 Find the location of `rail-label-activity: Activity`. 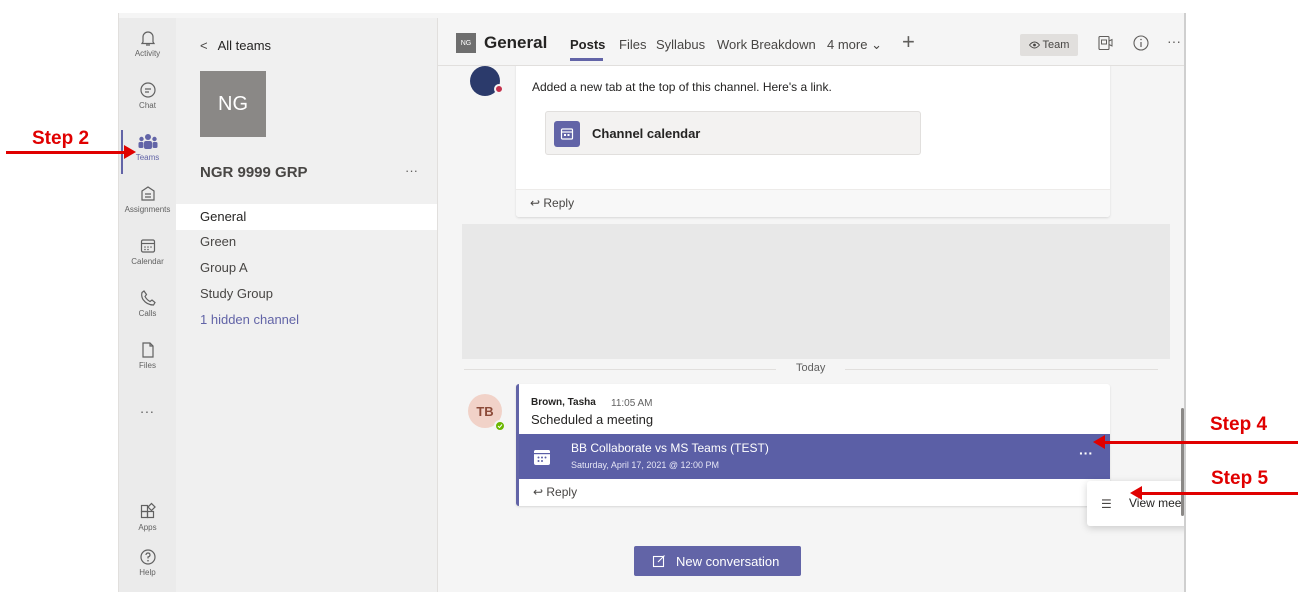

rail-label-activity: Activity is located at coordinates (147, 53).